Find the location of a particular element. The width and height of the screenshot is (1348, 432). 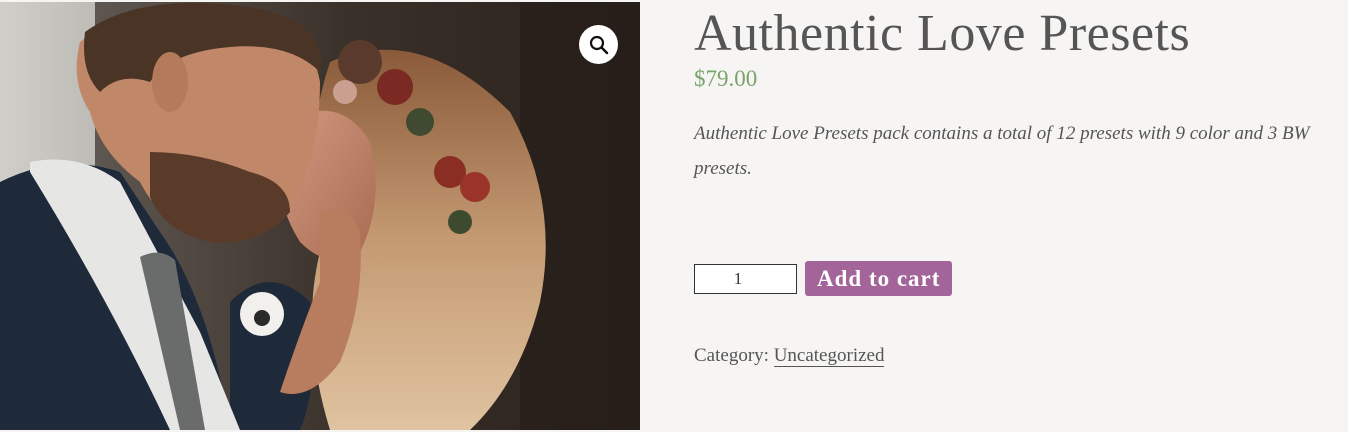

category-link: Uncategorized is located at coordinates (829, 356).